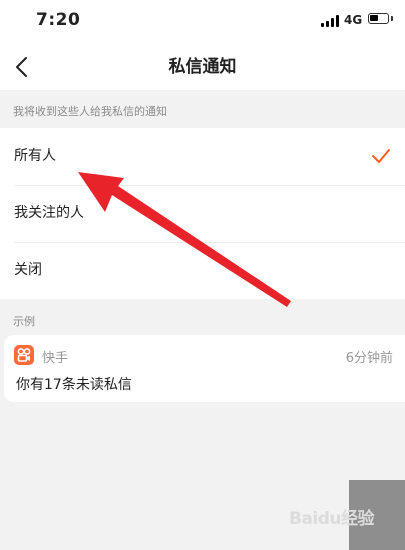 The width and height of the screenshot is (405, 550). What do you see at coordinates (378, 18) in the screenshot?
I see `battery-icon` at bounding box center [378, 18].